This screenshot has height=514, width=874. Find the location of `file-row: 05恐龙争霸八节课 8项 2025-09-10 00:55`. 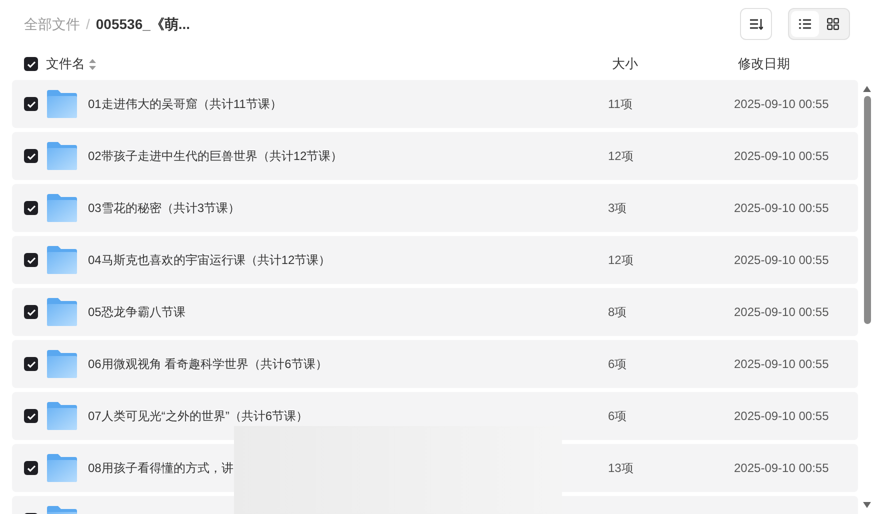

file-row: 05恐龙争霸八节课 8项 2025-09-10 00:55 is located at coordinates (435, 312).